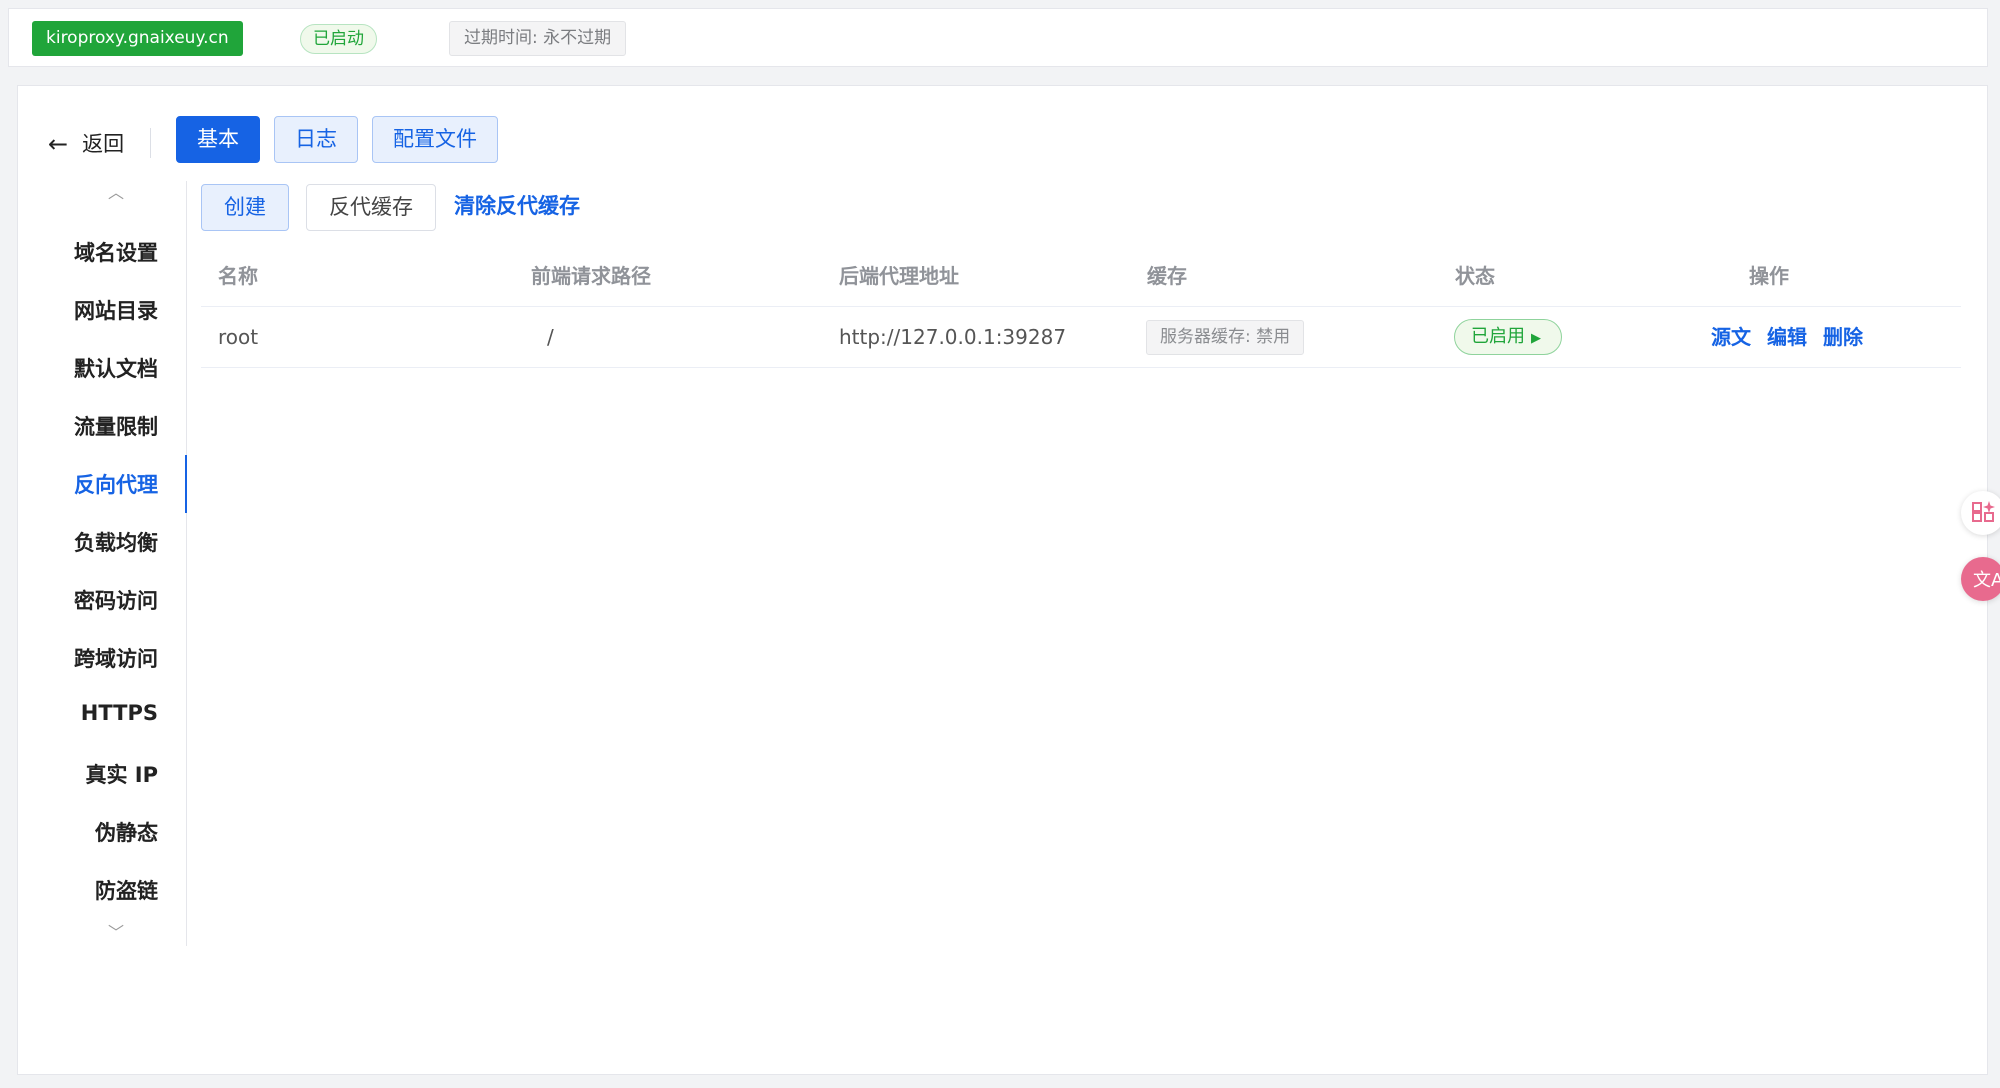 The image size is (2000, 1088). I want to click on sidebar-item-https: HTTPS, so click(119, 713).